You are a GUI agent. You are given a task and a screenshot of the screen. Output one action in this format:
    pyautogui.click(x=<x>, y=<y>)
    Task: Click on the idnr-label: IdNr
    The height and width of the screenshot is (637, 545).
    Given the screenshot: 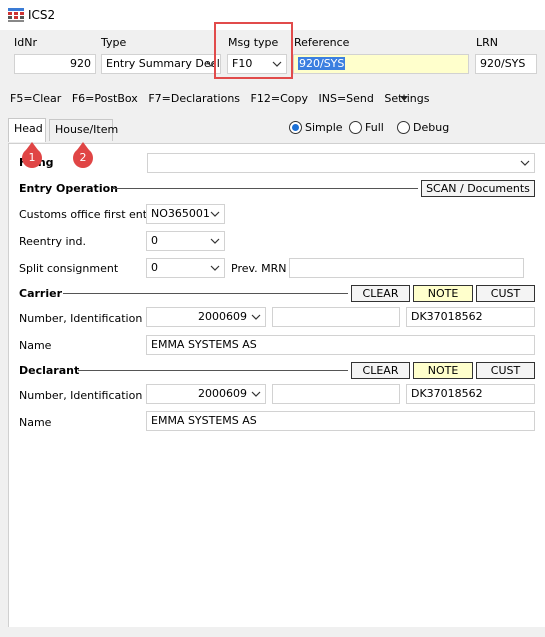 What is the action you would take?
    pyautogui.click(x=25, y=42)
    